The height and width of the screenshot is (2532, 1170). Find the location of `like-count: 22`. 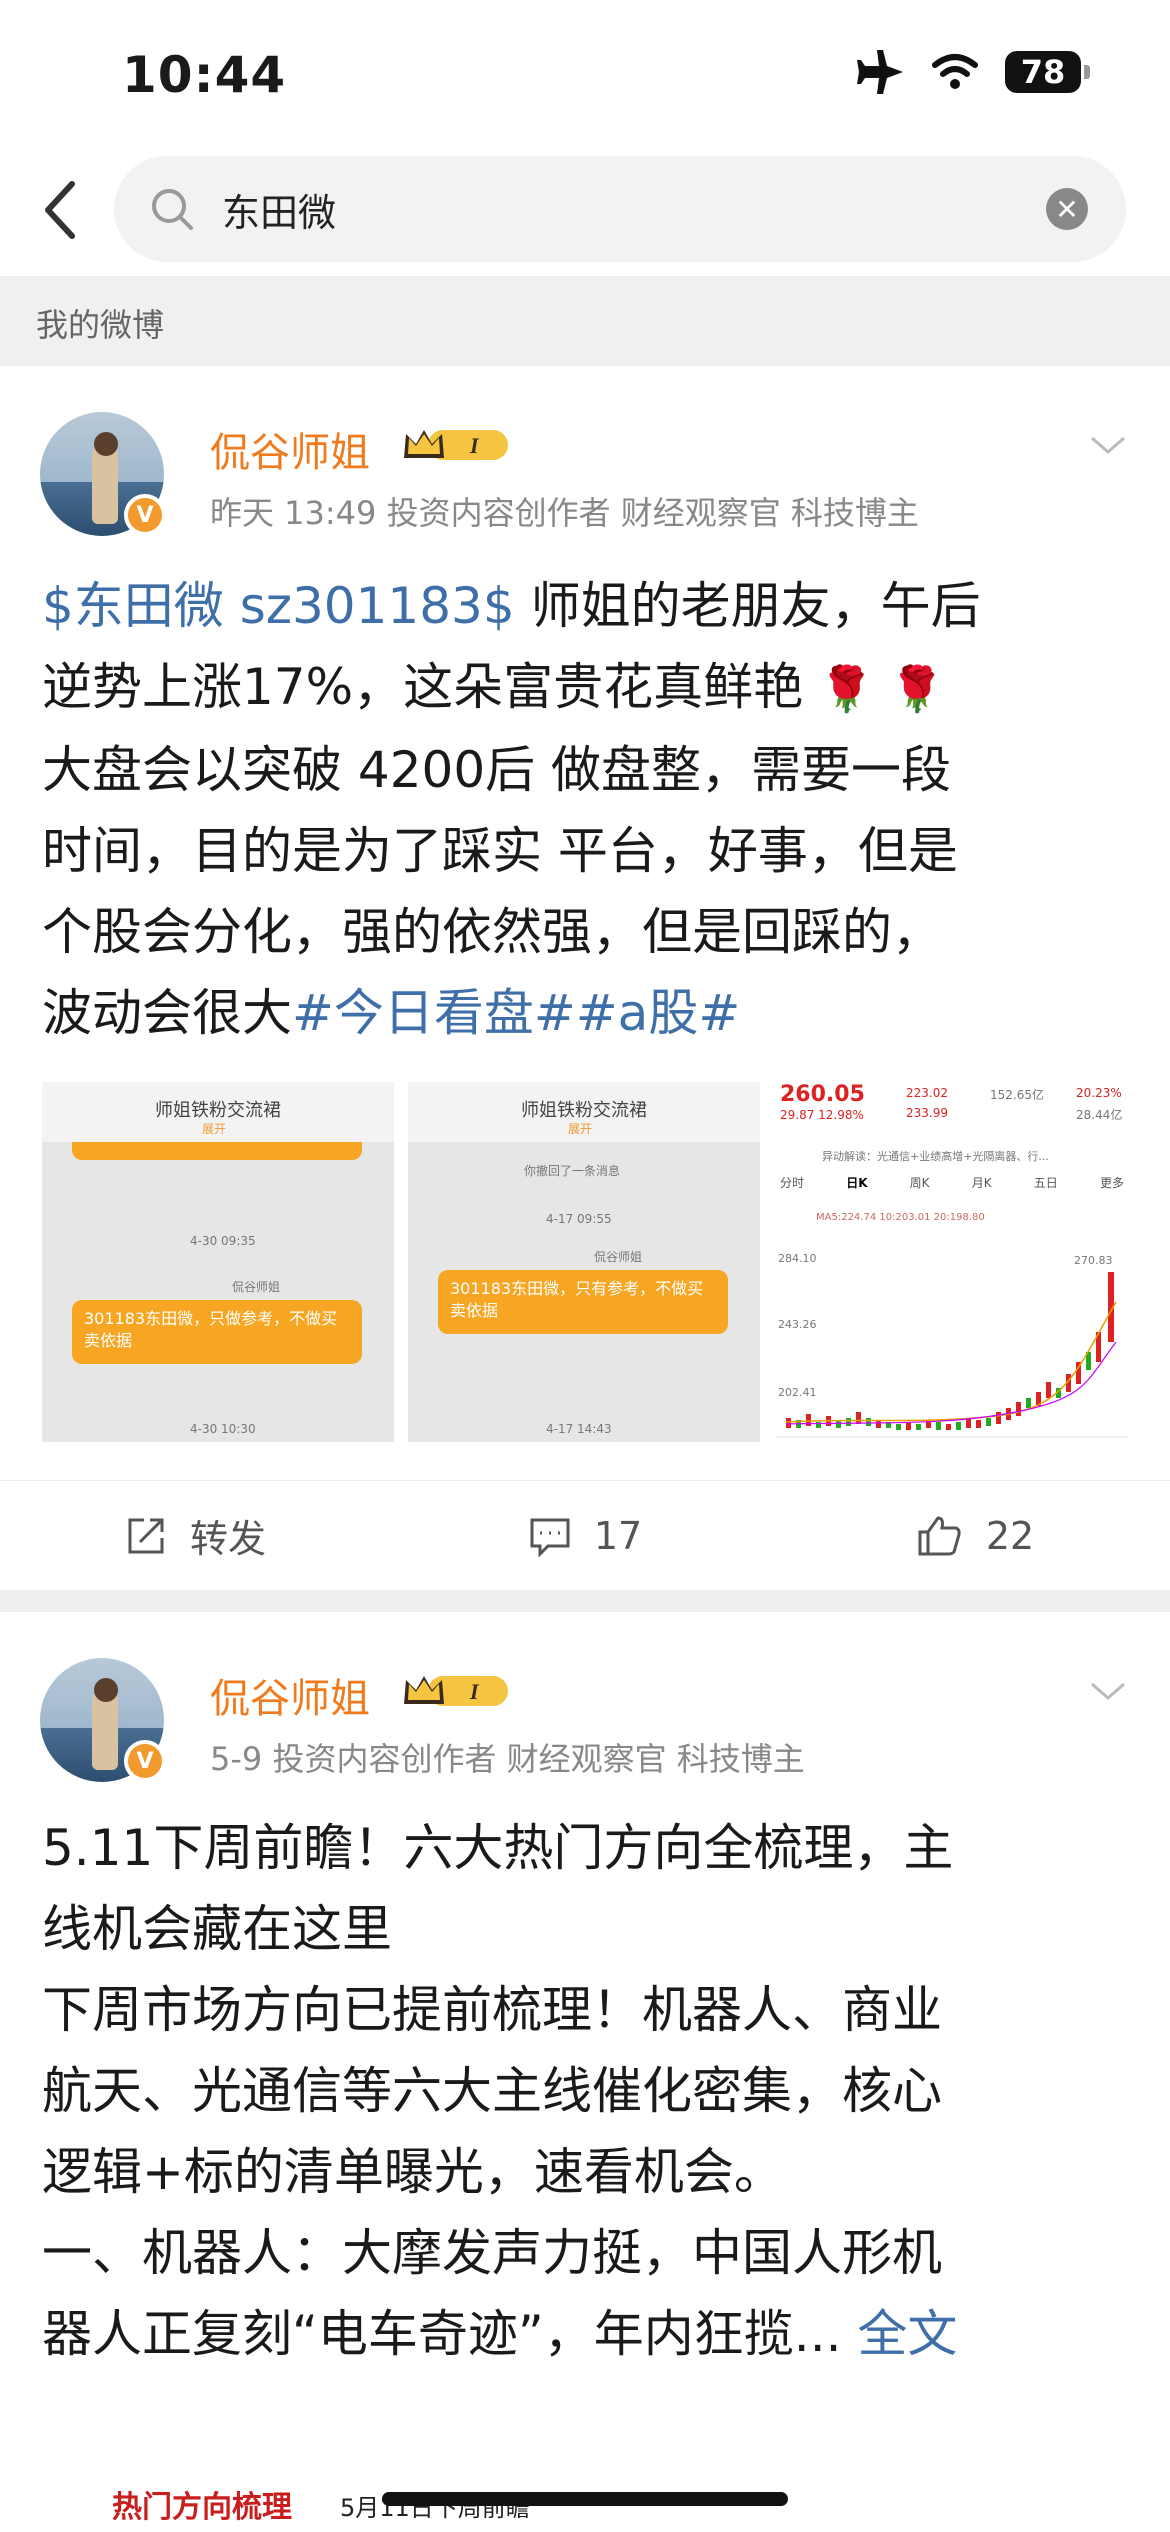

like-count: 22 is located at coordinates (1010, 1535).